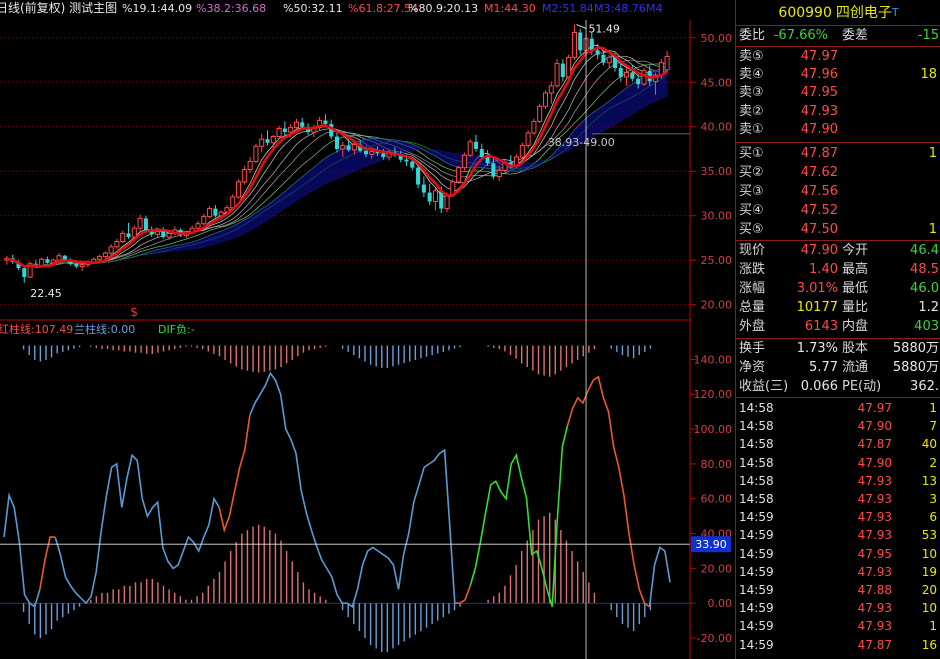 This screenshot has width=940, height=659. What do you see at coordinates (895, 12) in the screenshot?
I see `stock-name-suffix: T` at bounding box center [895, 12].